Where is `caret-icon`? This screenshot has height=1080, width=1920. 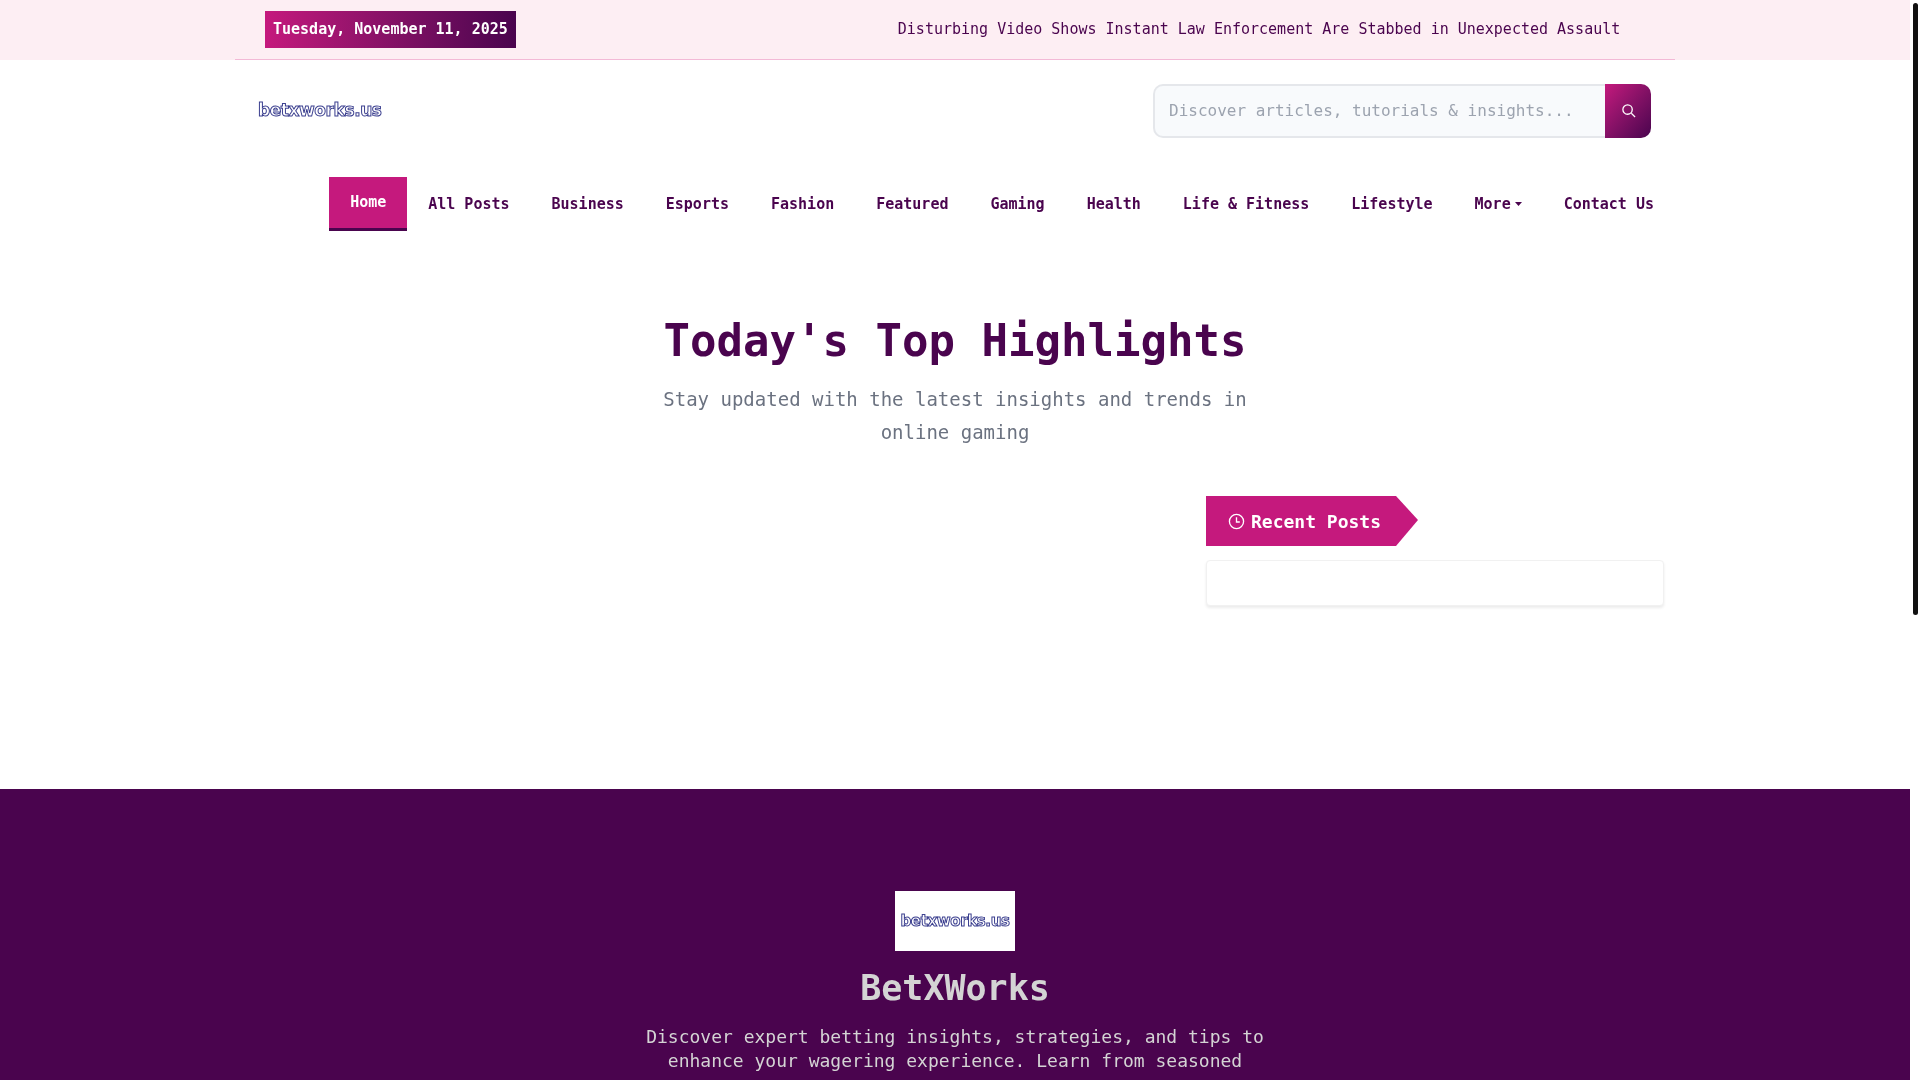 caret-icon is located at coordinates (1518, 204).